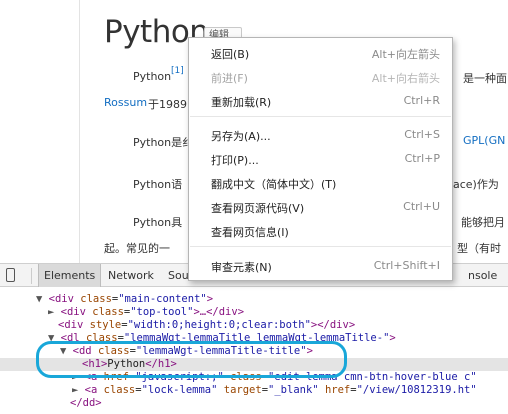 The image size is (508, 414). Describe the element at coordinates (178, 275) in the screenshot. I see `tab-sources: Sou` at that location.